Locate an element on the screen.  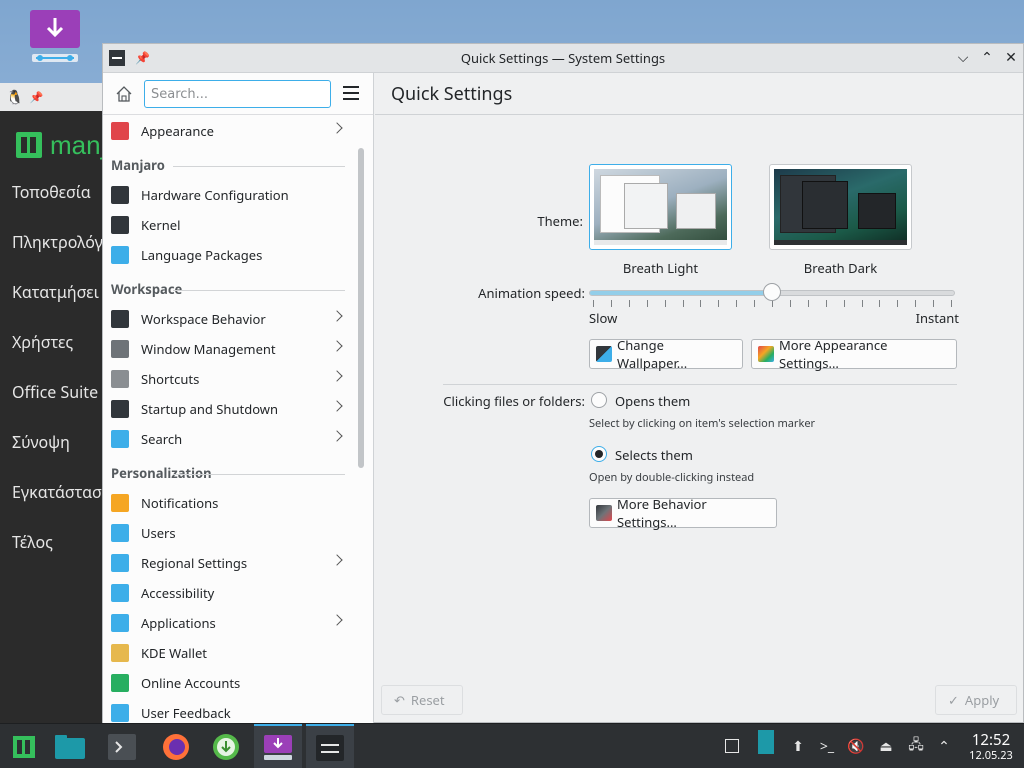
theme-card-breath-dark is located at coordinates (840, 207).